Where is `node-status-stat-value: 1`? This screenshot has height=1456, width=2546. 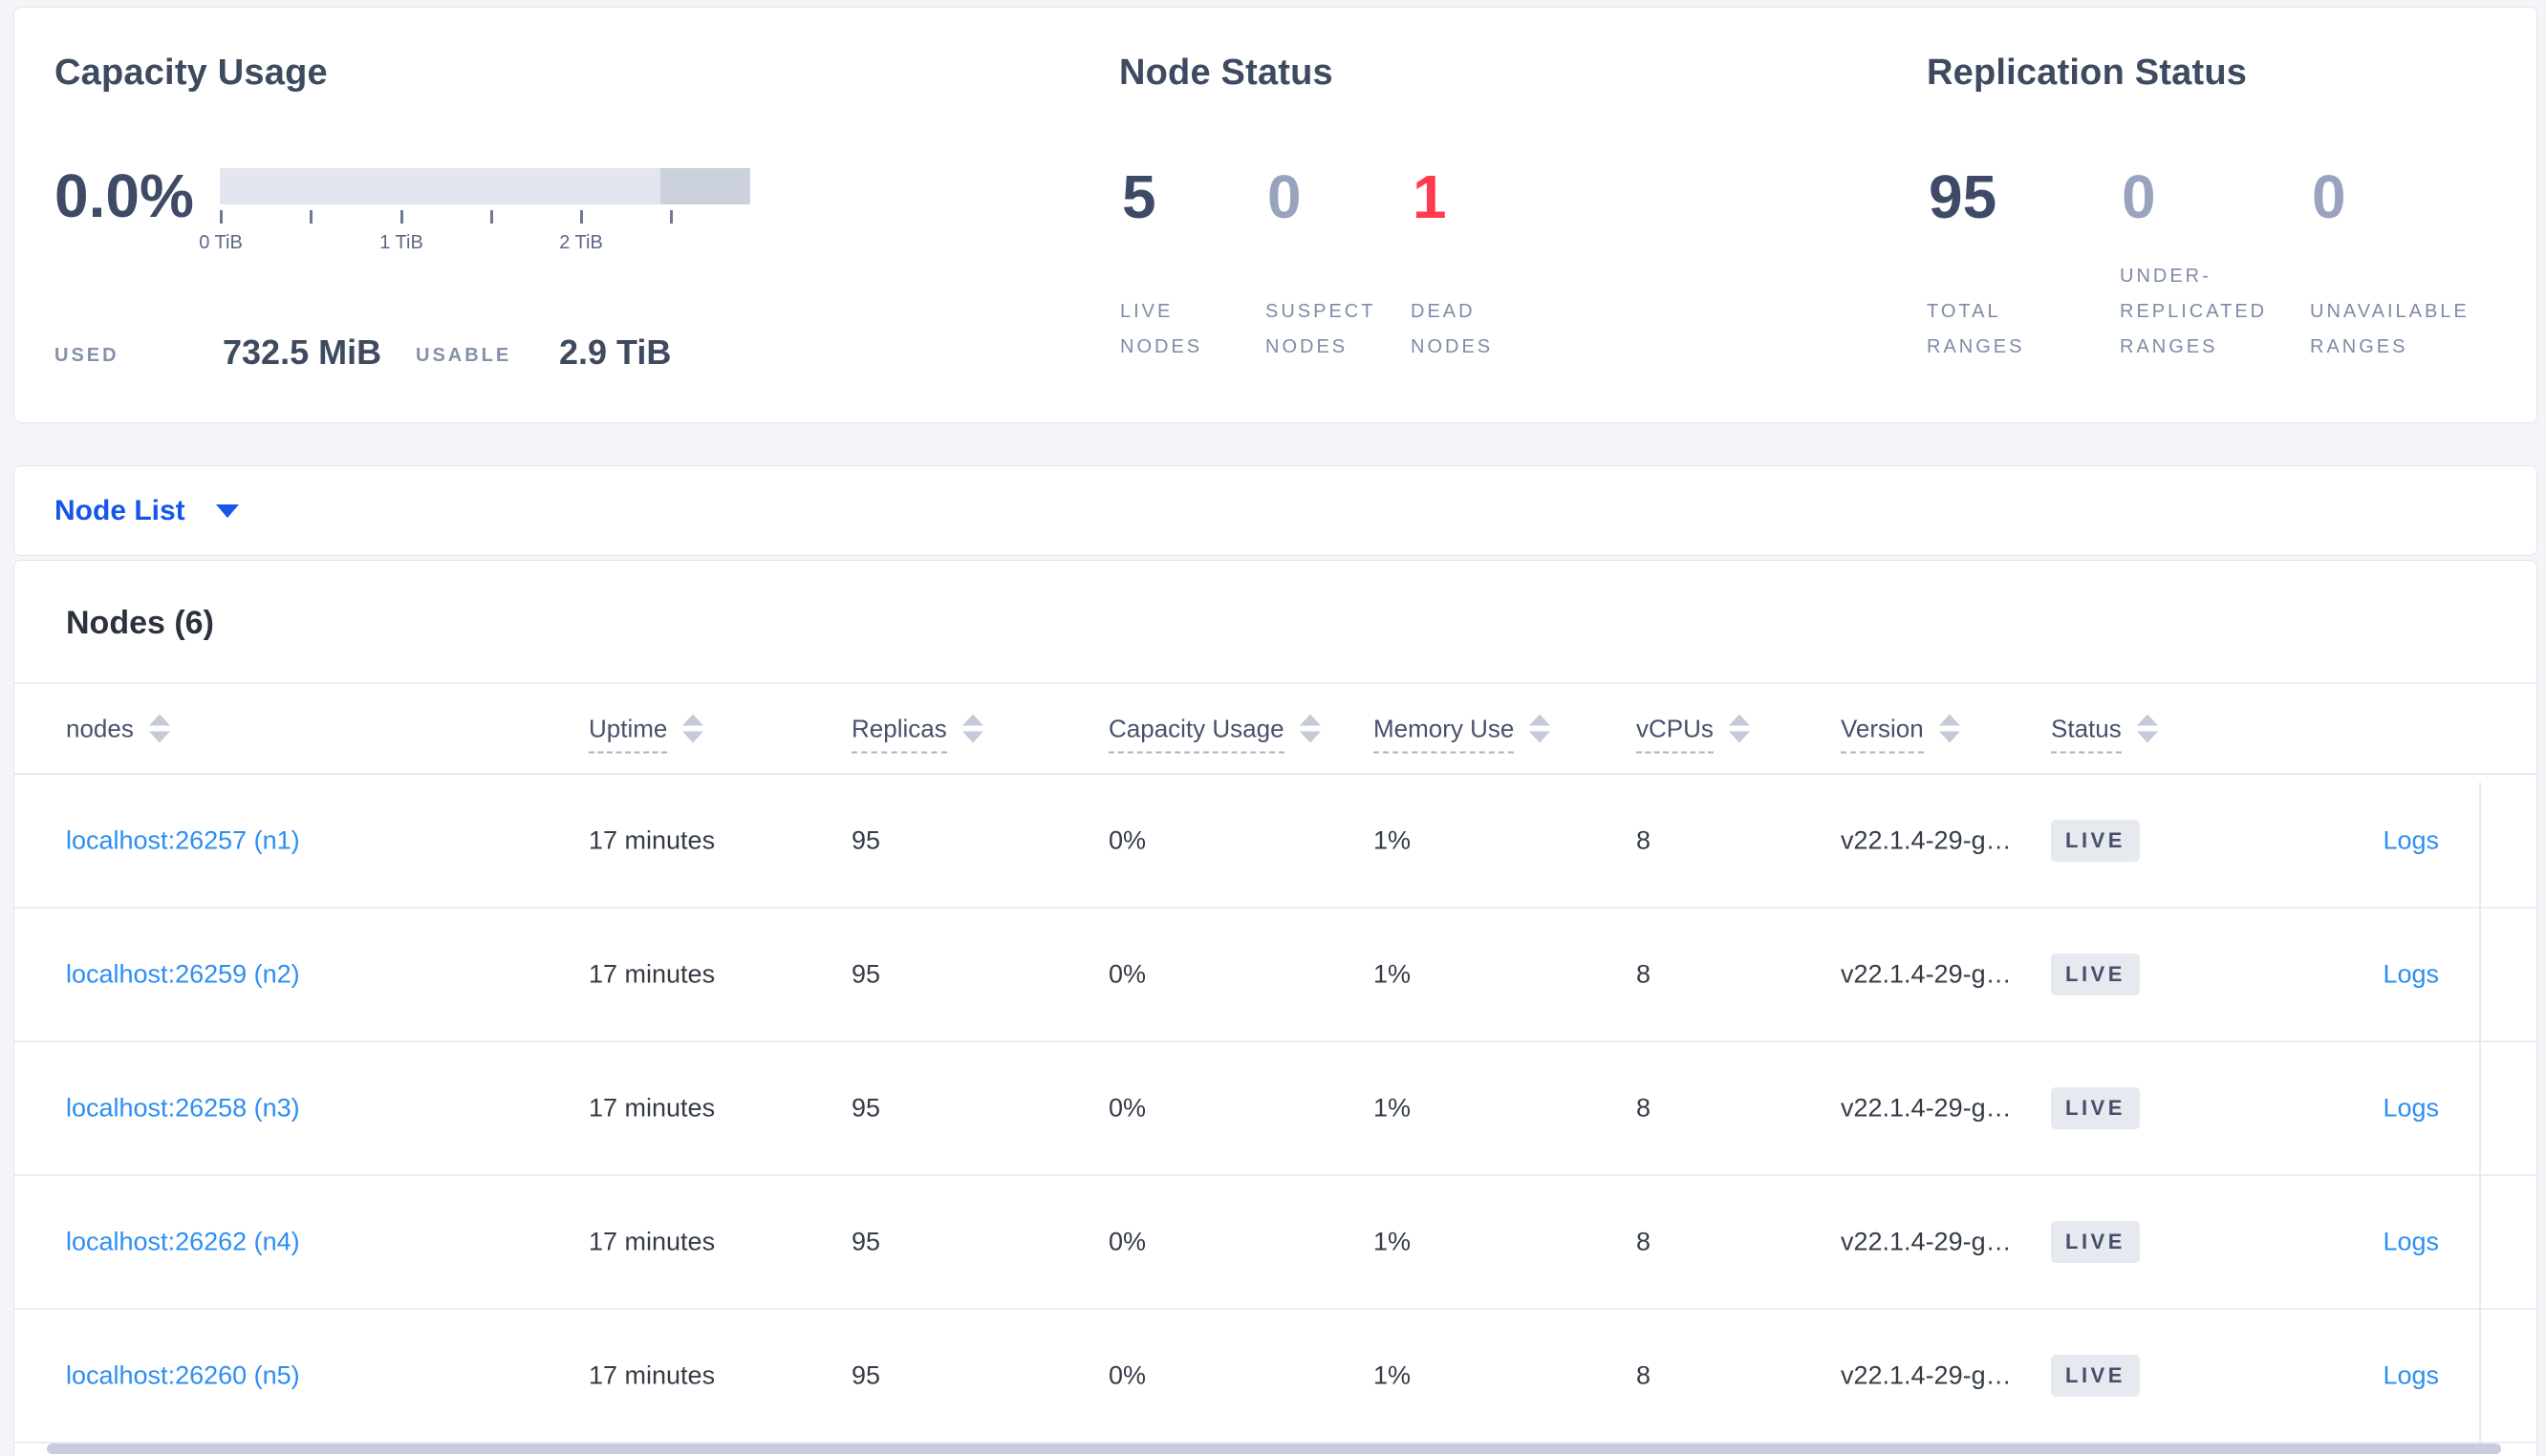
node-status-stat-value: 1 is located at coordinates (1430, 197).